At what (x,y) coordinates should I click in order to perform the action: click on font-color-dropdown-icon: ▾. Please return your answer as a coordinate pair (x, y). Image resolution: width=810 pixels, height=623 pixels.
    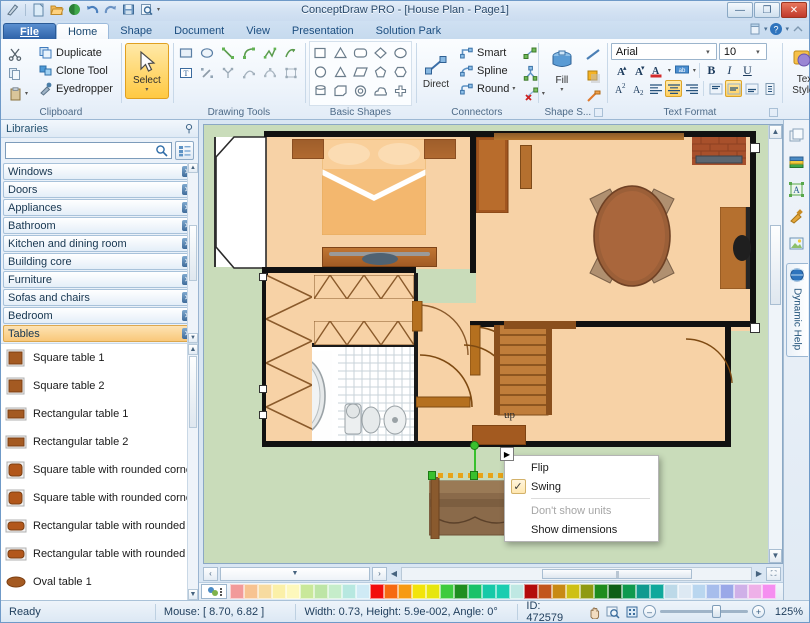
    Looking at the image, I should click on (669, 70).